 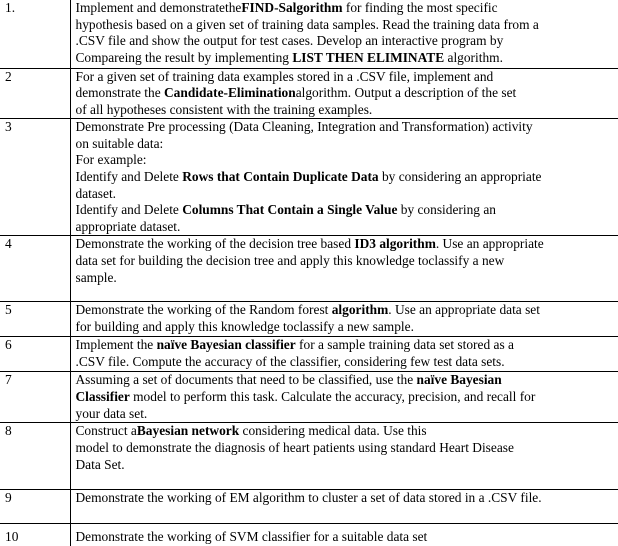 I want to click on row-number: 3, so click(x=35, y=177).